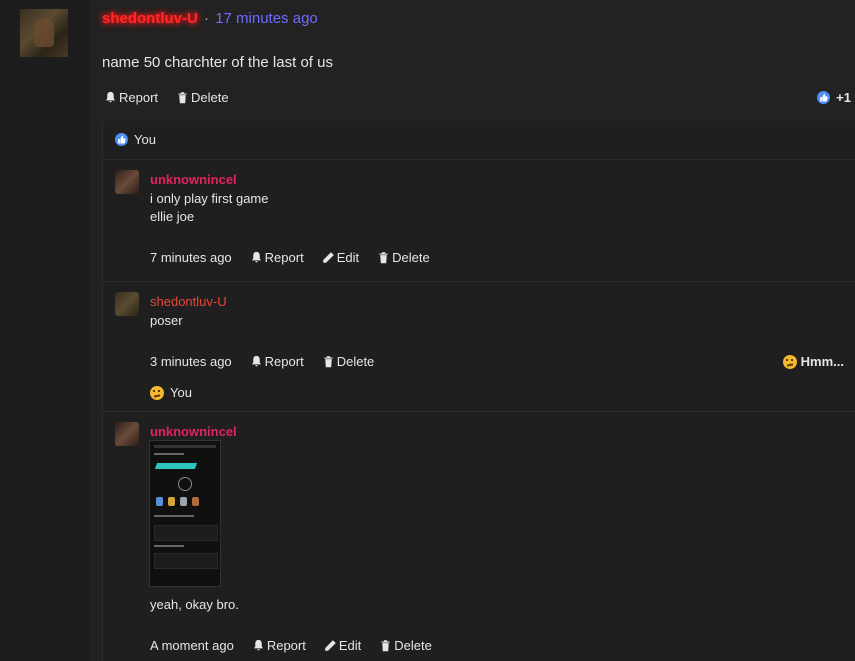  Describe the element at coordinates (843, 97) in the screenshot. I see `reaction-count-label: +1` at that location.